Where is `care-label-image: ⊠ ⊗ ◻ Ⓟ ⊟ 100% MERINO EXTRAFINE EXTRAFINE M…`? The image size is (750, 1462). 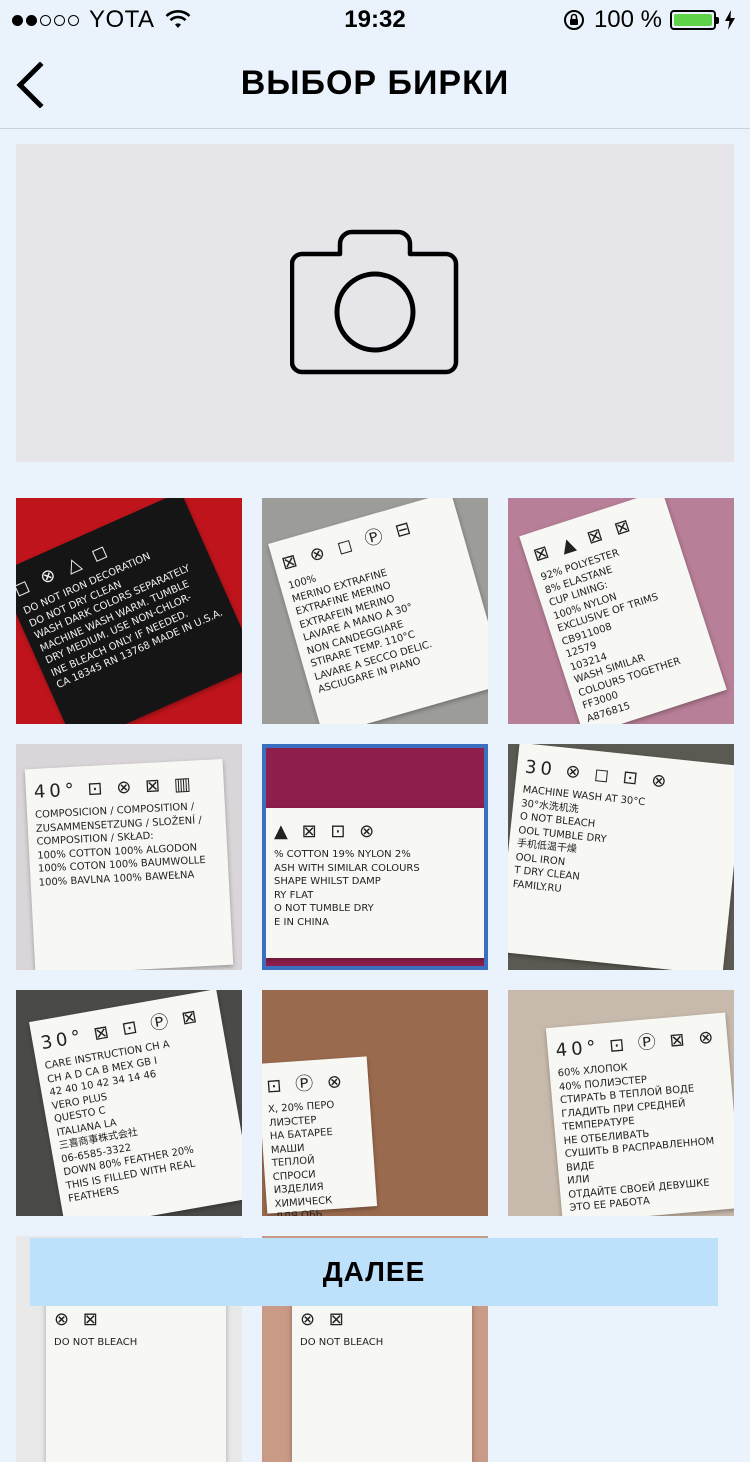
care-label-image: ⊠ ⊗ ◻ Ⓟ ⊟ 100% MERINO EXTRAFINE EXTRAFINE M… is located at coordinates (378, 611).